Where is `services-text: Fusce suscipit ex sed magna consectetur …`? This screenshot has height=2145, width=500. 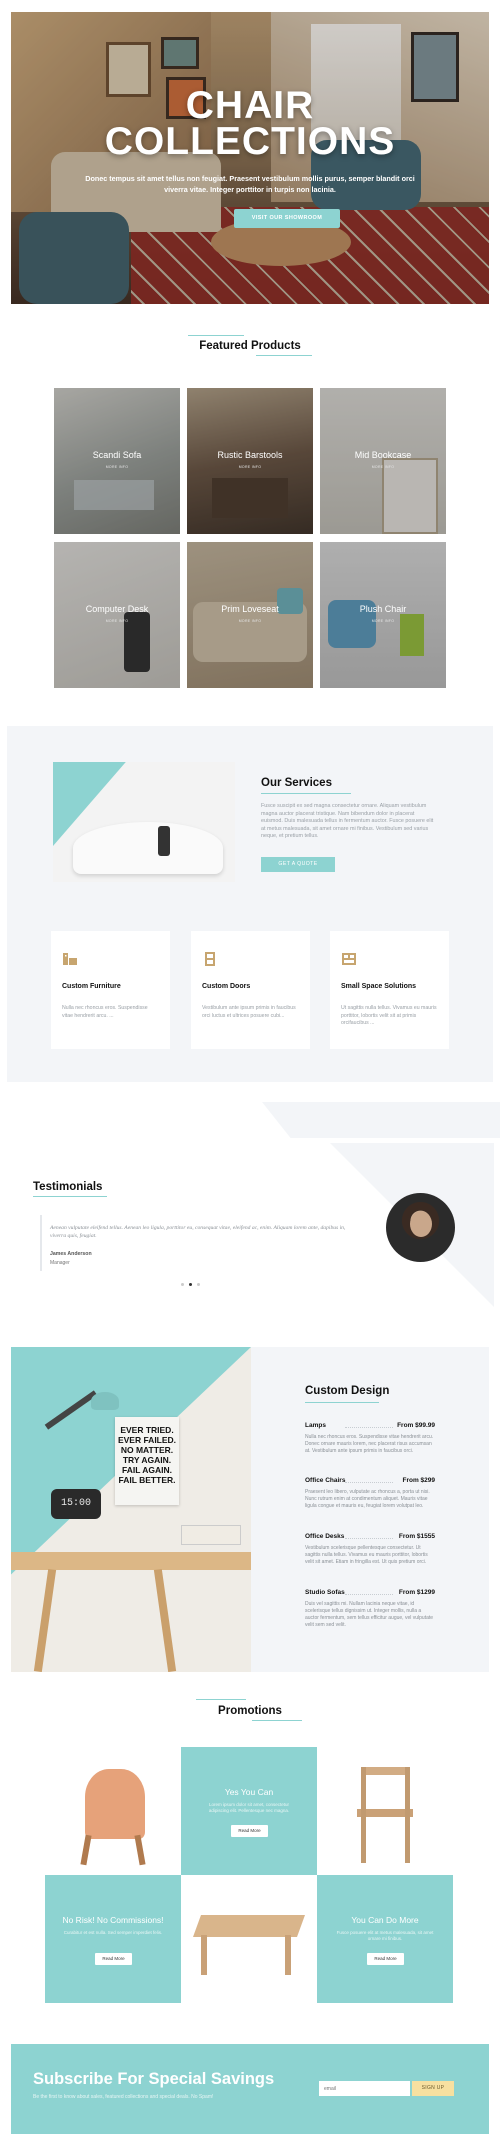
services-text: Fusce suscipit ex sed magna consectetur … is located at coordinates (347, 821).